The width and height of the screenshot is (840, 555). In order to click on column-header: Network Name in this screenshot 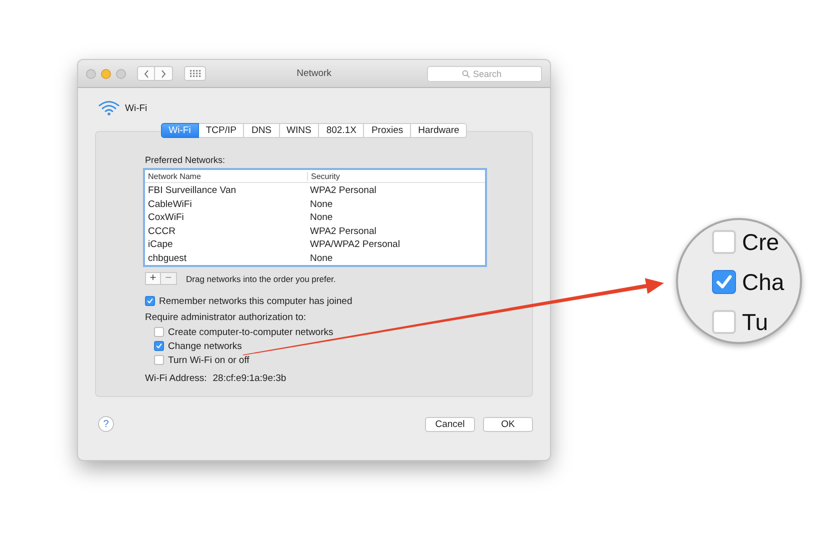, I will do `click(228, 176)`.